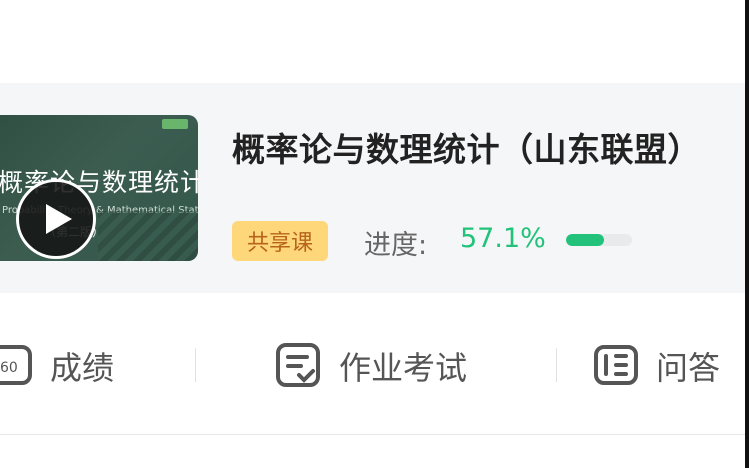 The height and width of the screenshot is (468, 749). I want to click on progress-bar, so click(599, 240).